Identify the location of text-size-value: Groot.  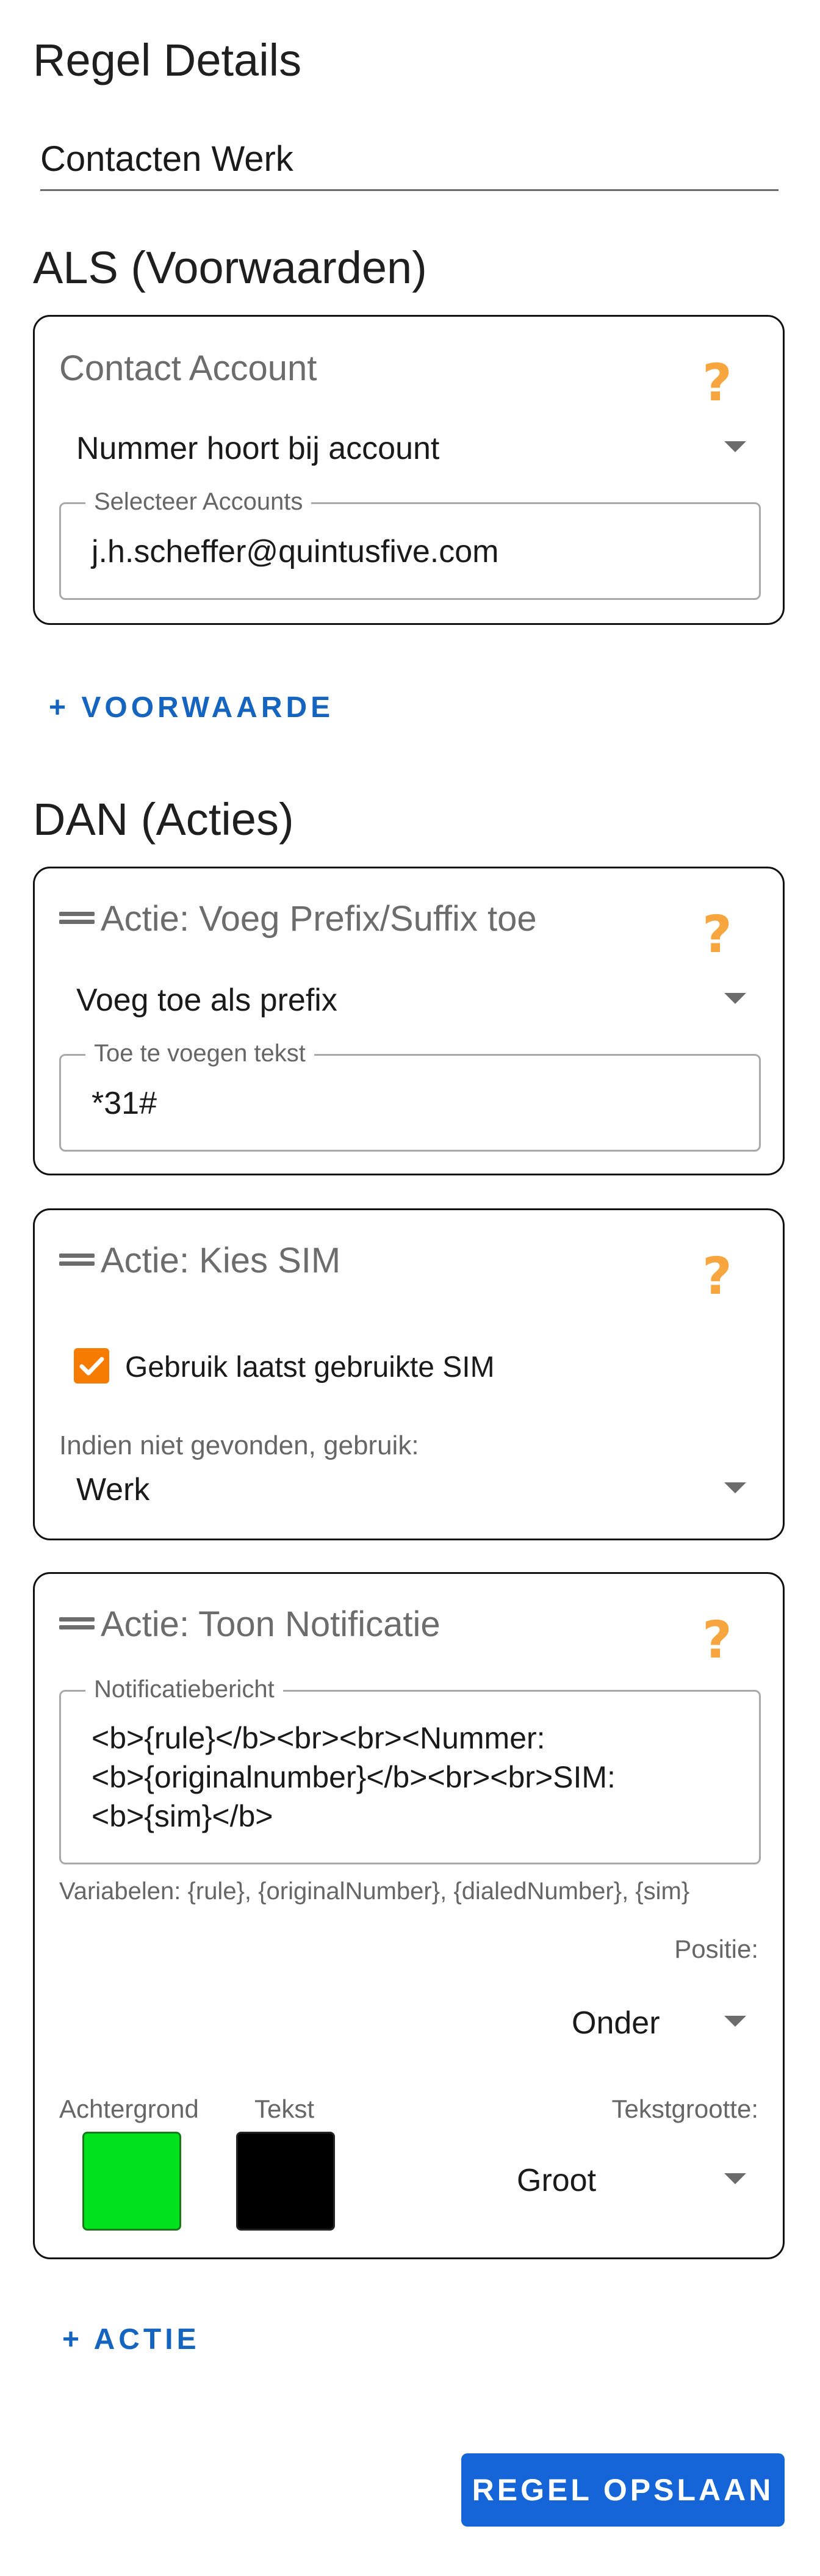
(557, 2180).